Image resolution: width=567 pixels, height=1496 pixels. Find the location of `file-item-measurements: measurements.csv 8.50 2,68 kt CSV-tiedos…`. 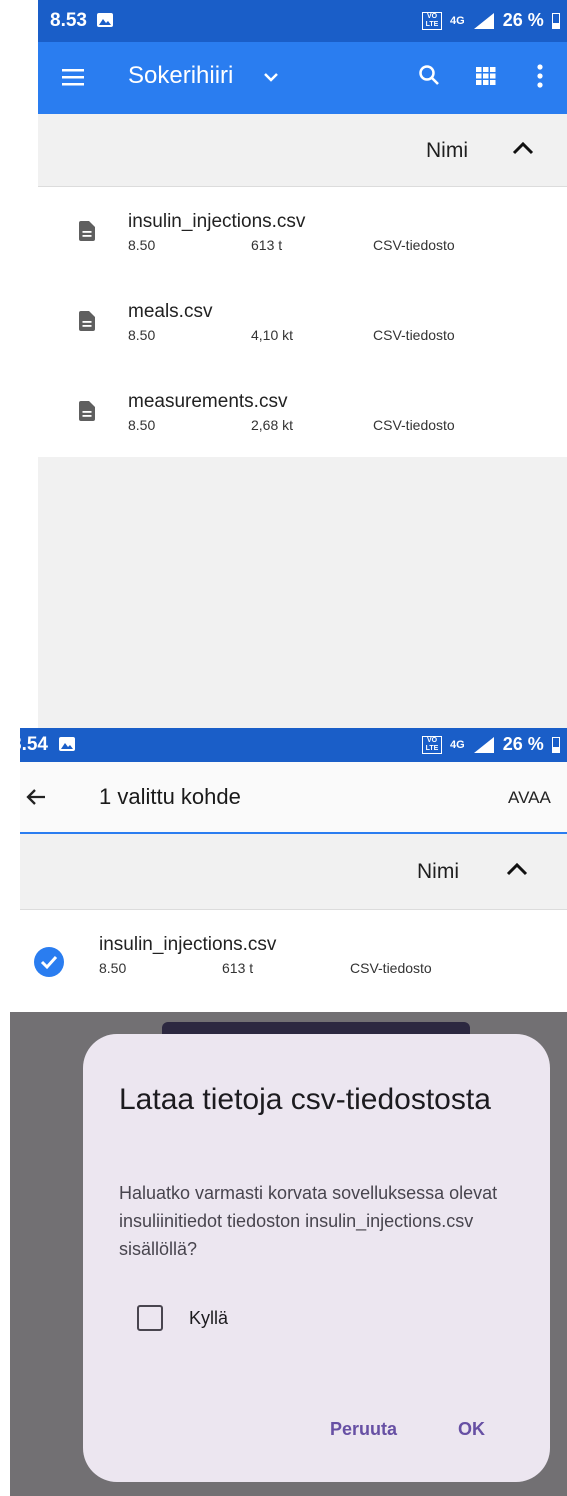

file-item-measurements: measurements.csv 8.50 2,68 kt CSV-tiedos… is located at coordinates (302, 412).